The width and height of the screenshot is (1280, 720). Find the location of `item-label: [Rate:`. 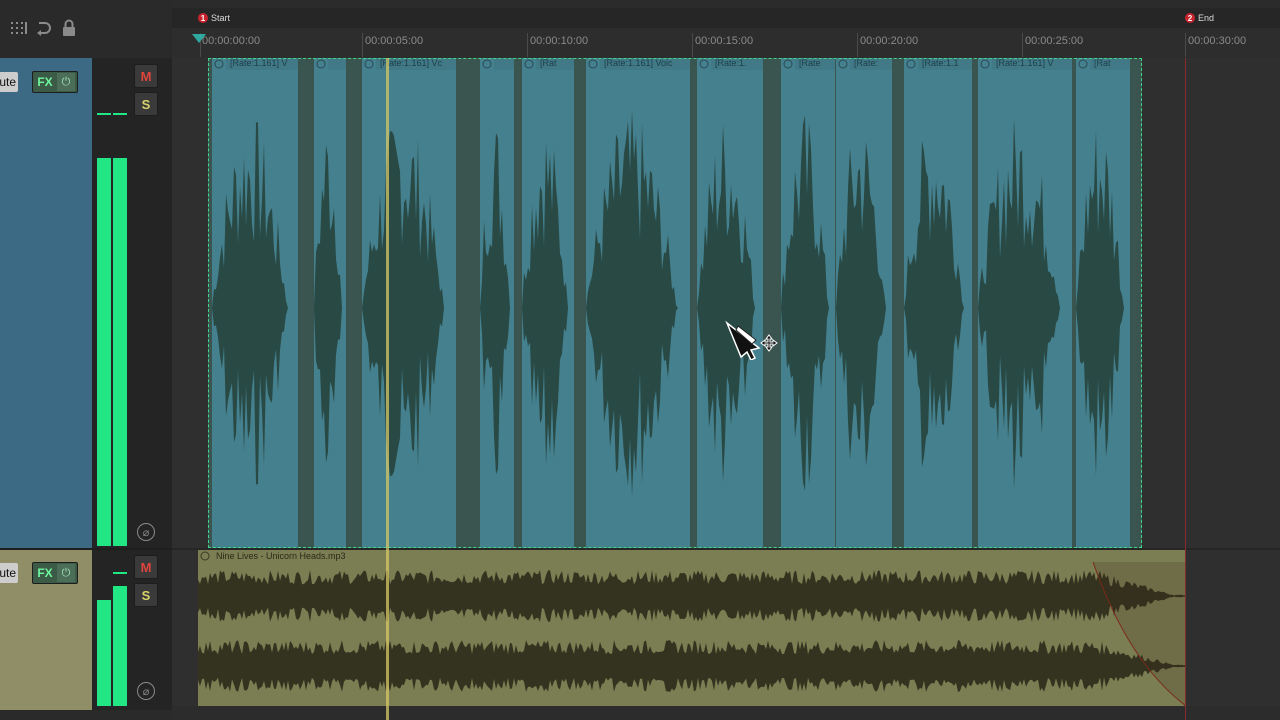

item-label: [Rate: is located at coordinates (871, 64).